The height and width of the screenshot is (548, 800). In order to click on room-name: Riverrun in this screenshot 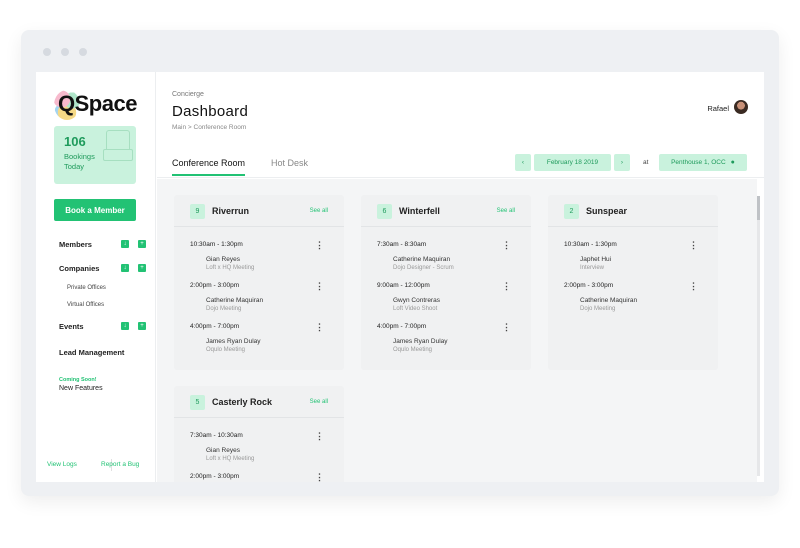, I will do `click(231, 211)`.